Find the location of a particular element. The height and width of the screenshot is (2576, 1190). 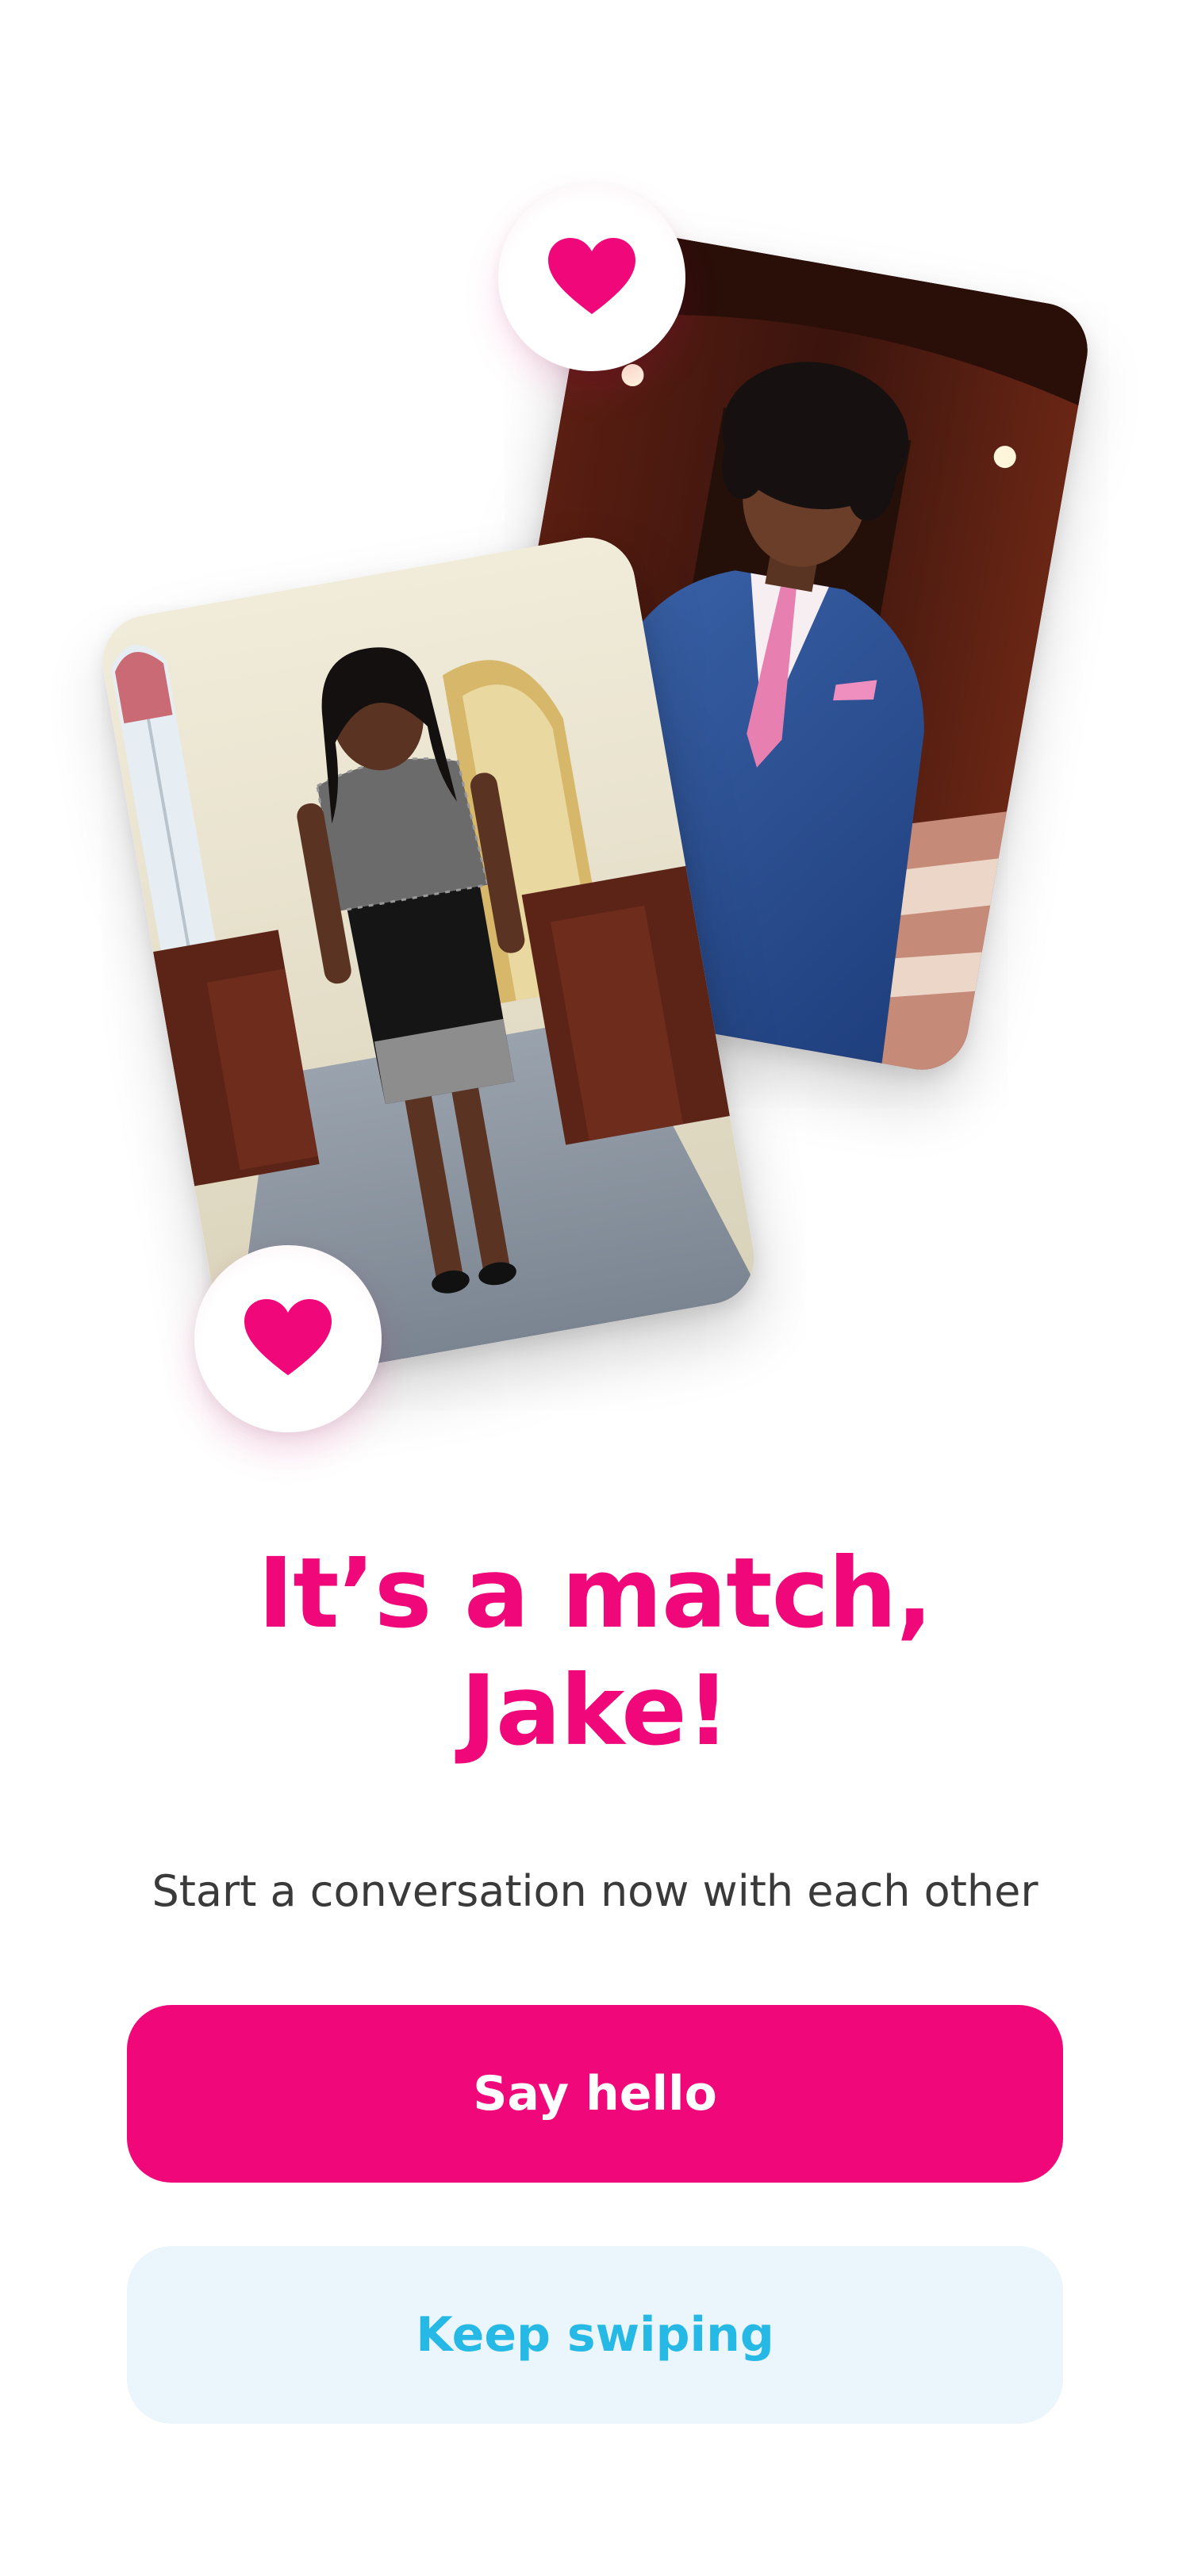

headline-line-1: It’s a match, is located at coordinates (595, 1594).